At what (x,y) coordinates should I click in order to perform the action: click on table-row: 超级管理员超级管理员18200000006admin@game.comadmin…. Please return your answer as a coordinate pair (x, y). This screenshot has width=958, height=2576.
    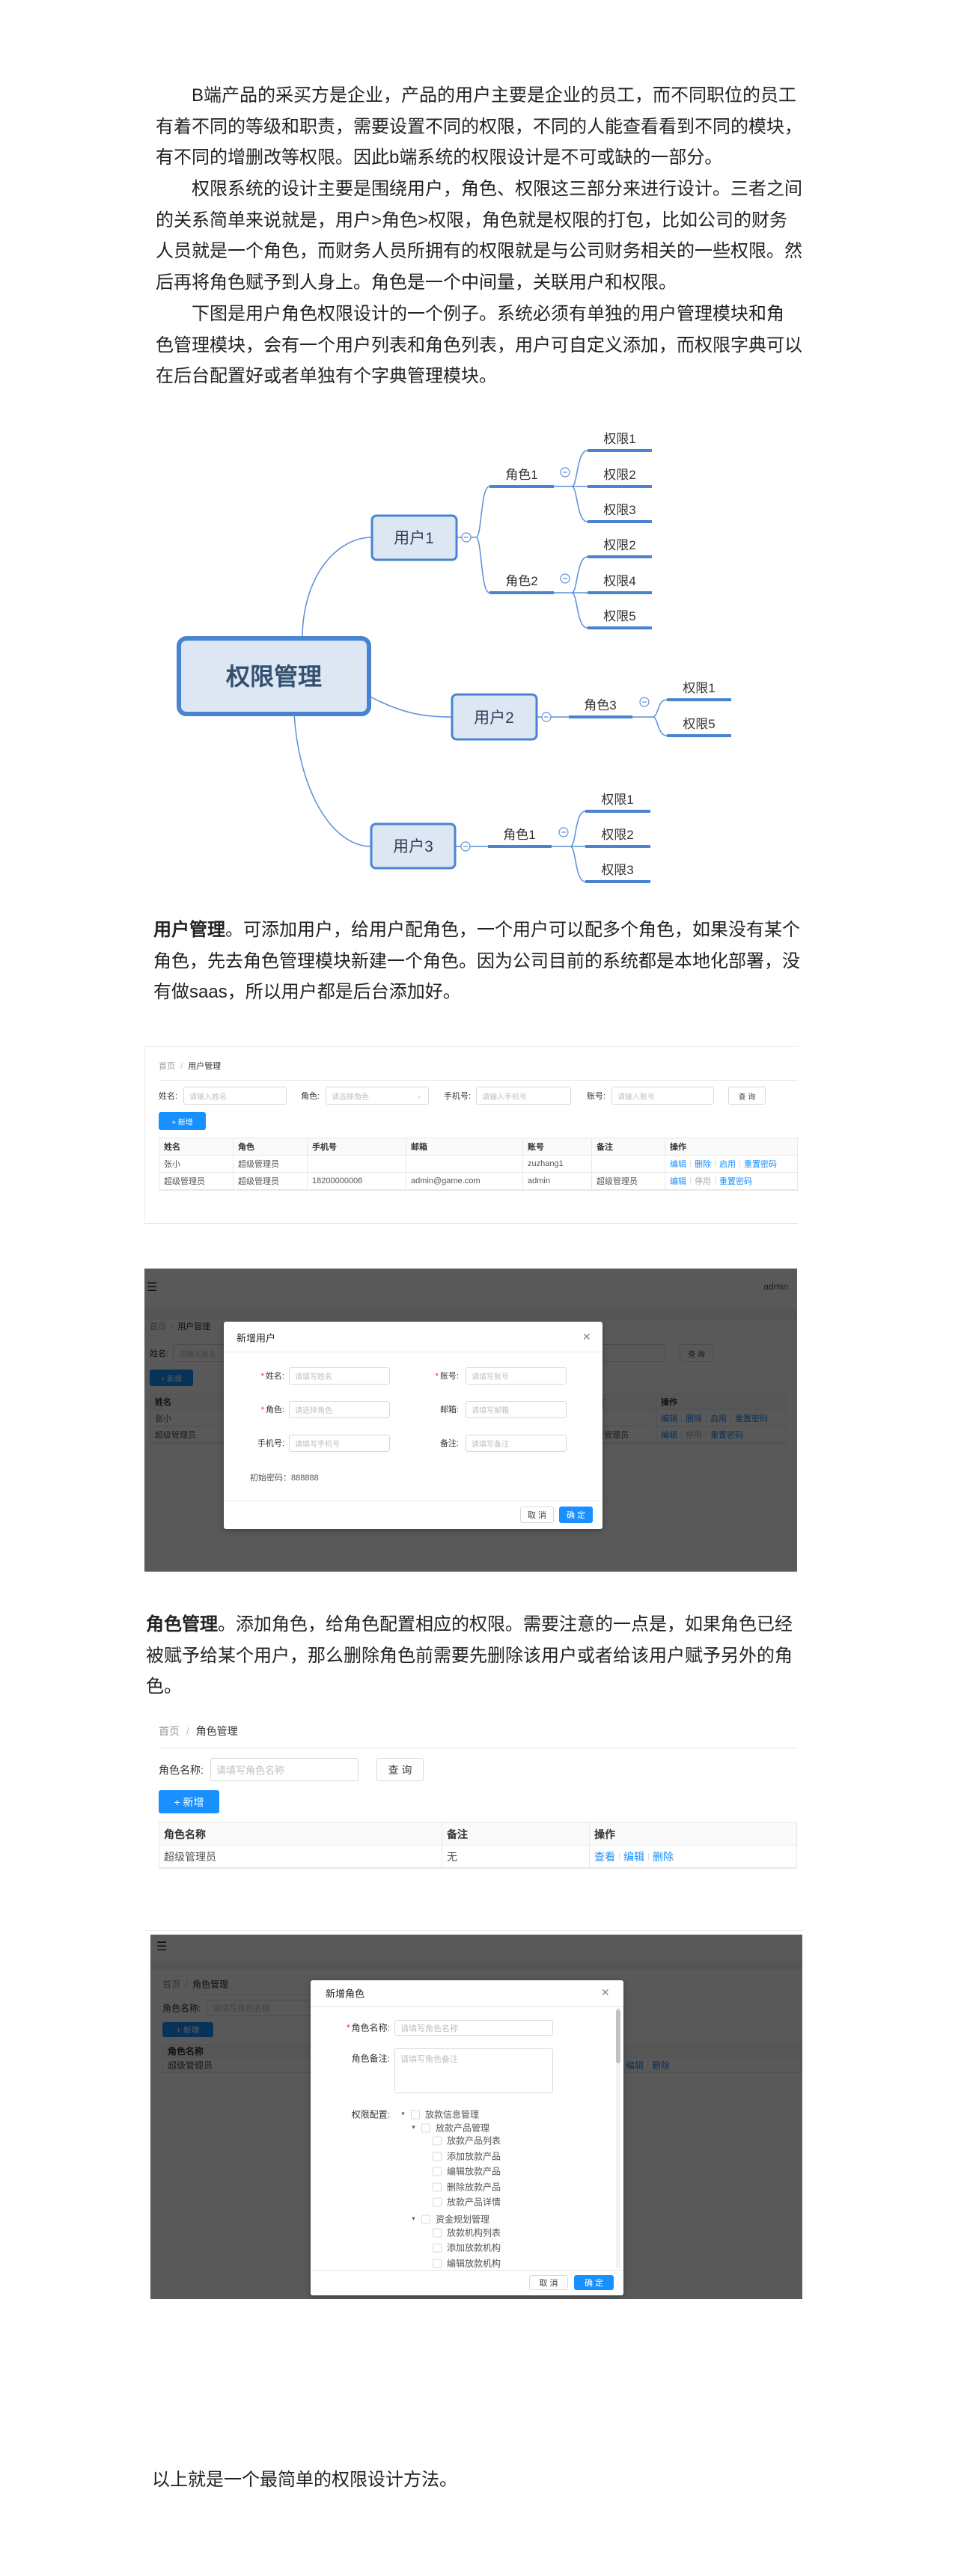
    Looking at the image, I should click on (478, 1181).